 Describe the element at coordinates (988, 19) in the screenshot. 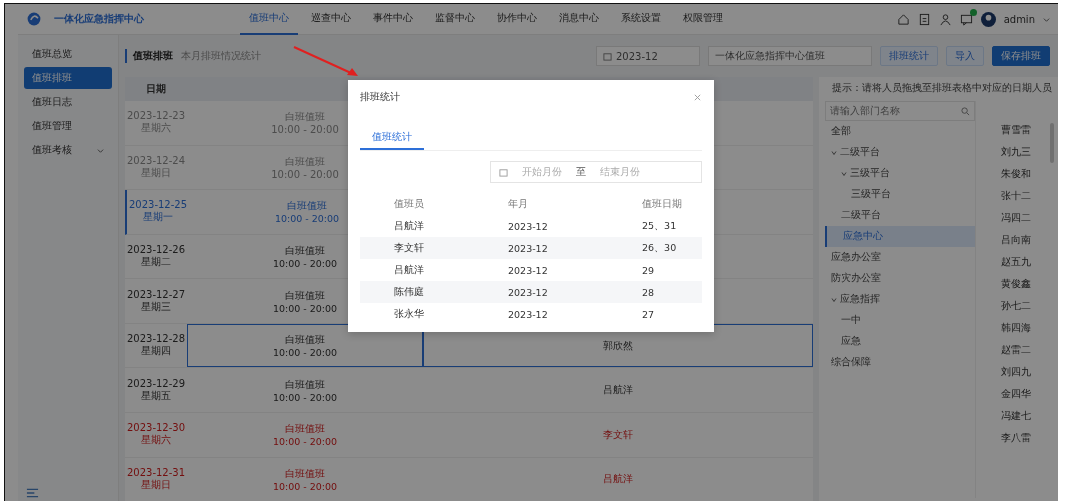

I see `avatar-icon` at that location.